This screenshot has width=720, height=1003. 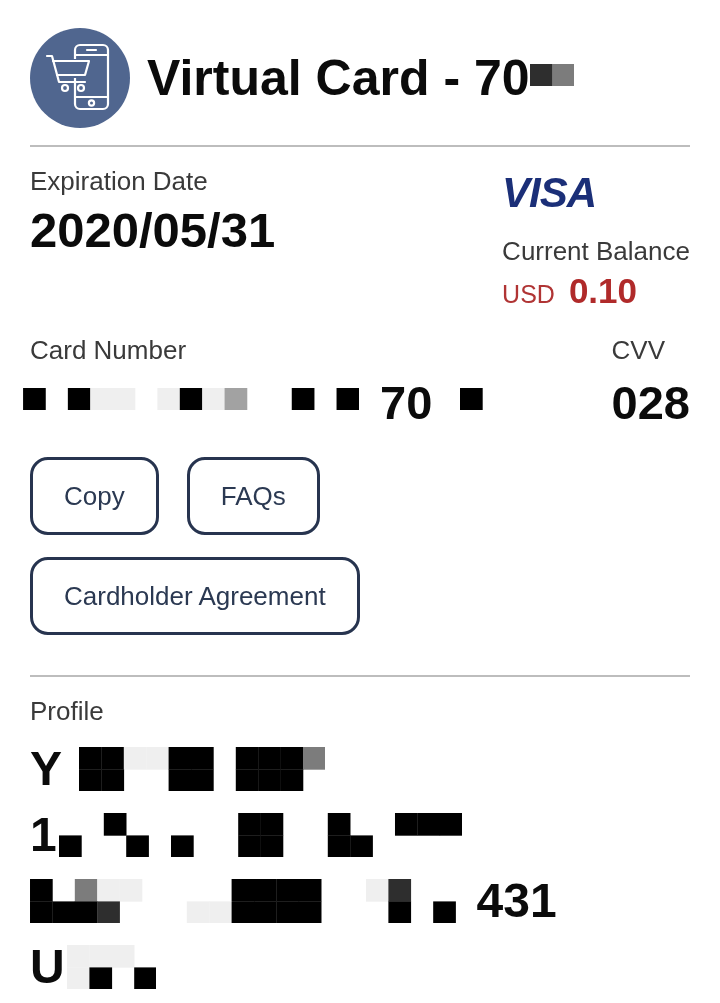 I want to click on card-title: Virtual Card - 70, so click(x=338, y=78).